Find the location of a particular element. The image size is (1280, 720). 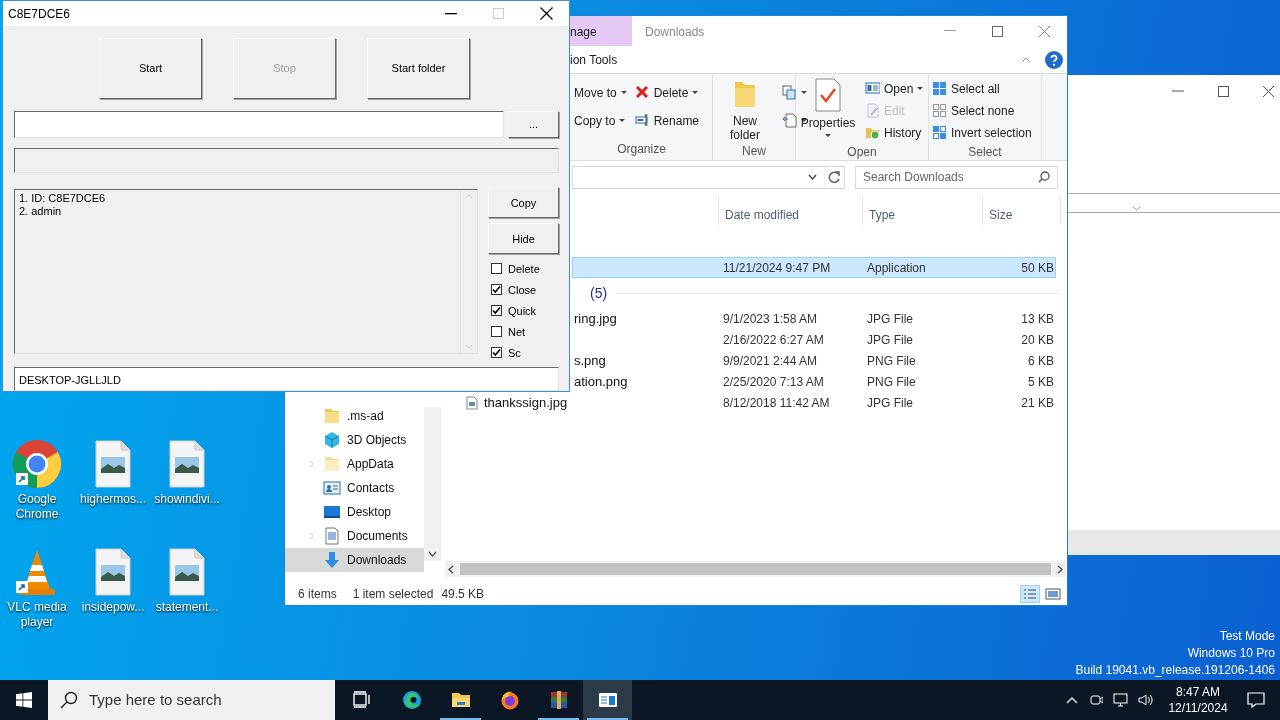

search-field: Type here to search is located at coordinates (191, 700).